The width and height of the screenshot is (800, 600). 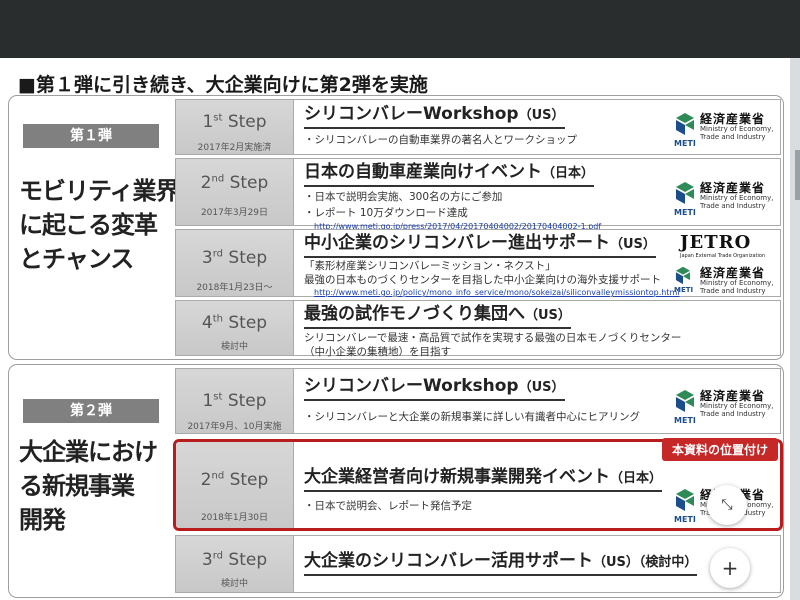 I want to click on step-content: 大企業のシリコンバレー活用サポート（US）（検討中）, so click(x=539, y=564).